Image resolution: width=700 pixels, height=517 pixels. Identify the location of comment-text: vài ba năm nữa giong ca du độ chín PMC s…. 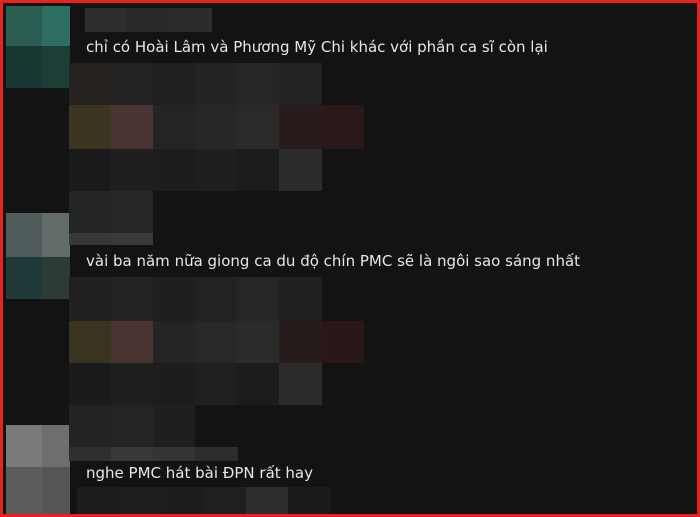
(333, 261).